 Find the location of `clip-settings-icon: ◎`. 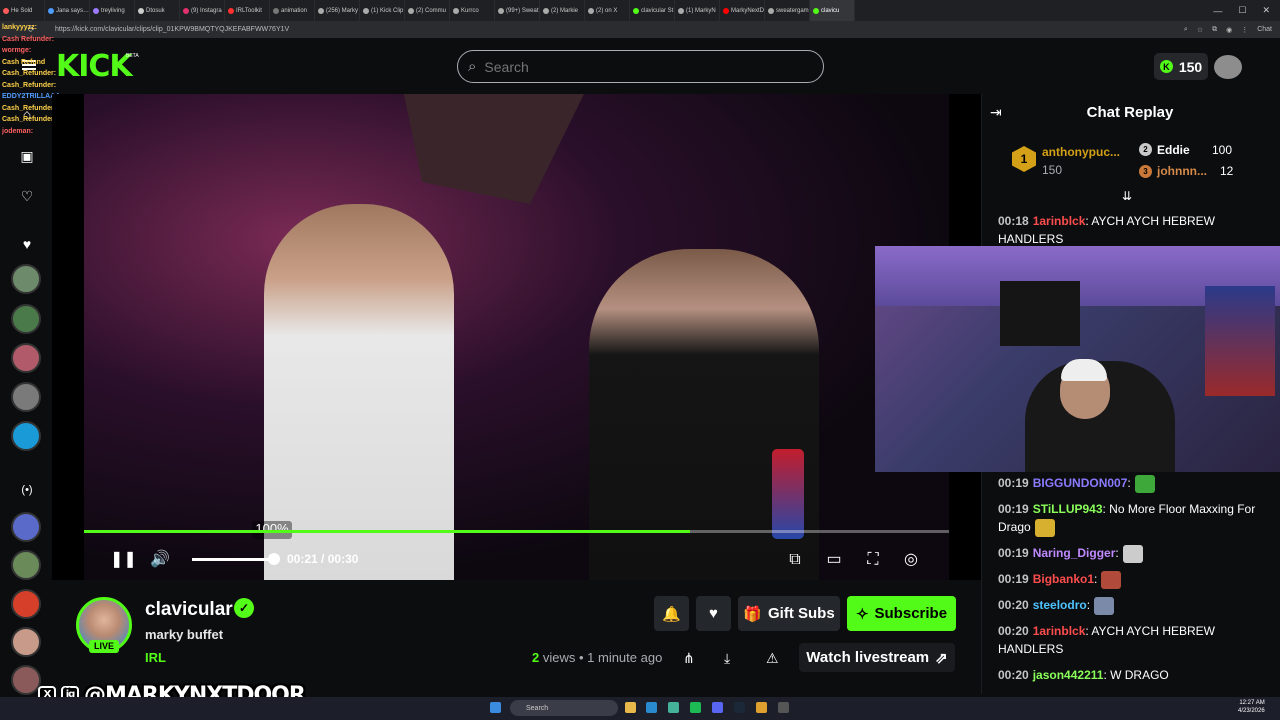

clip-settings-icon: ◎ is located at coordinates (911, 560).